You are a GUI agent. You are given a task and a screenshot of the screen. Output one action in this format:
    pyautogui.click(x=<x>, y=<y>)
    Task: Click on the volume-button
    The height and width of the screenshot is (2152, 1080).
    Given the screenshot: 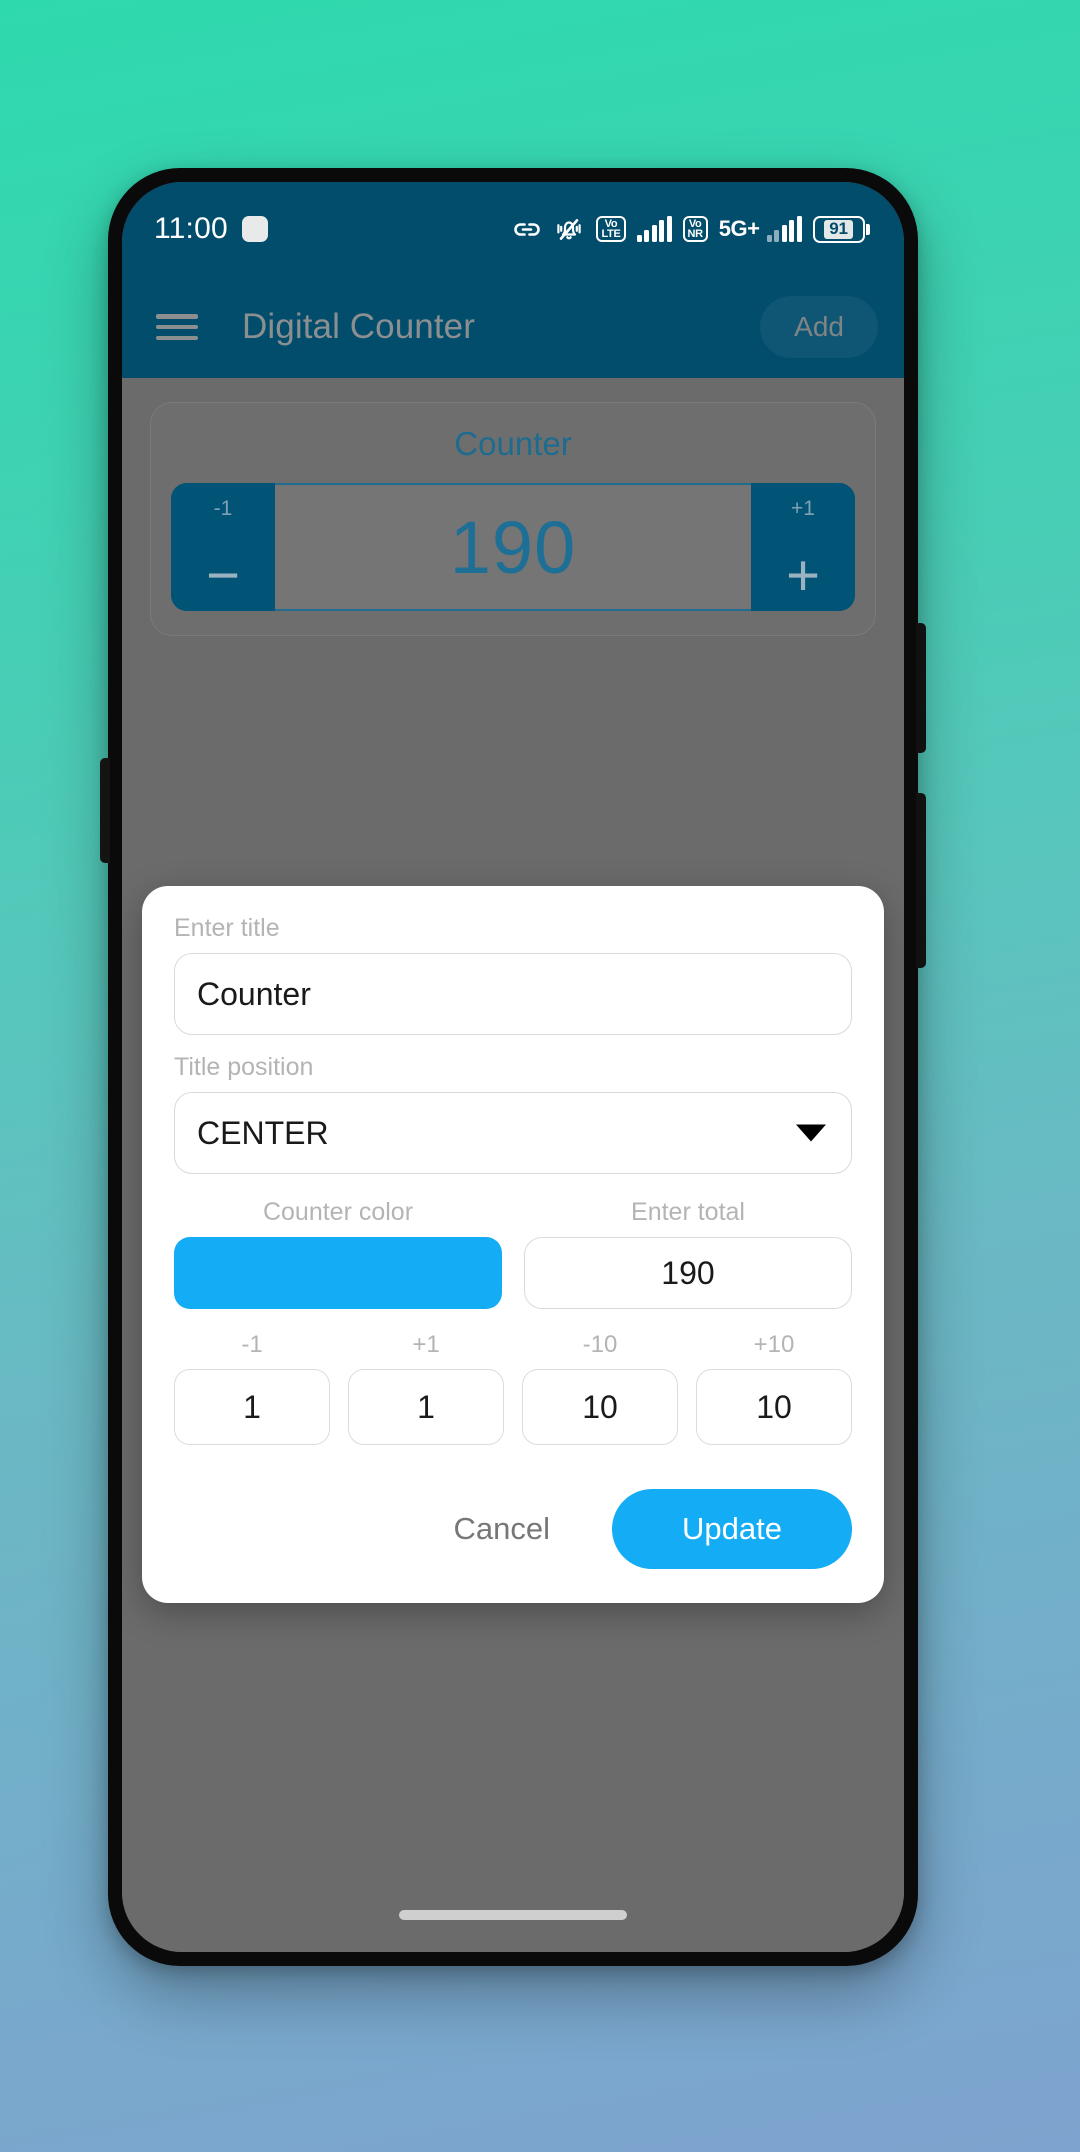 What is the action you would take?
    pyautogui.click(x=921, y=880)
    